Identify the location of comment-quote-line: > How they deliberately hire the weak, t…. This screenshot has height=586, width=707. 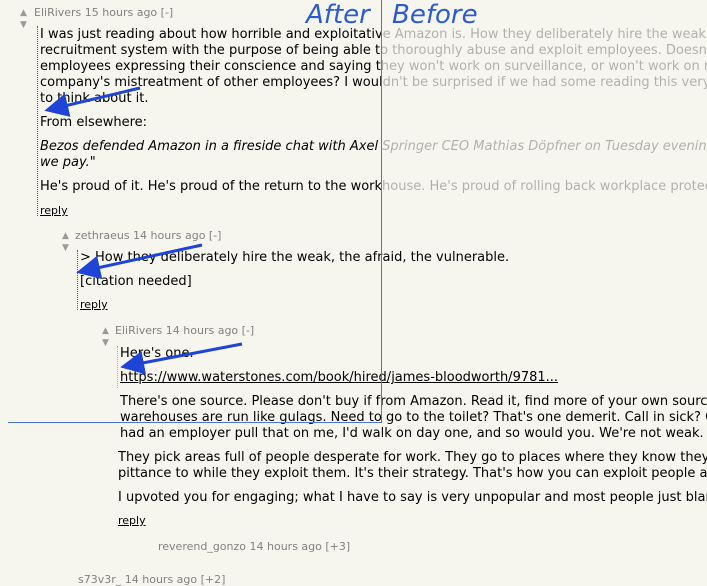
(295, 257).